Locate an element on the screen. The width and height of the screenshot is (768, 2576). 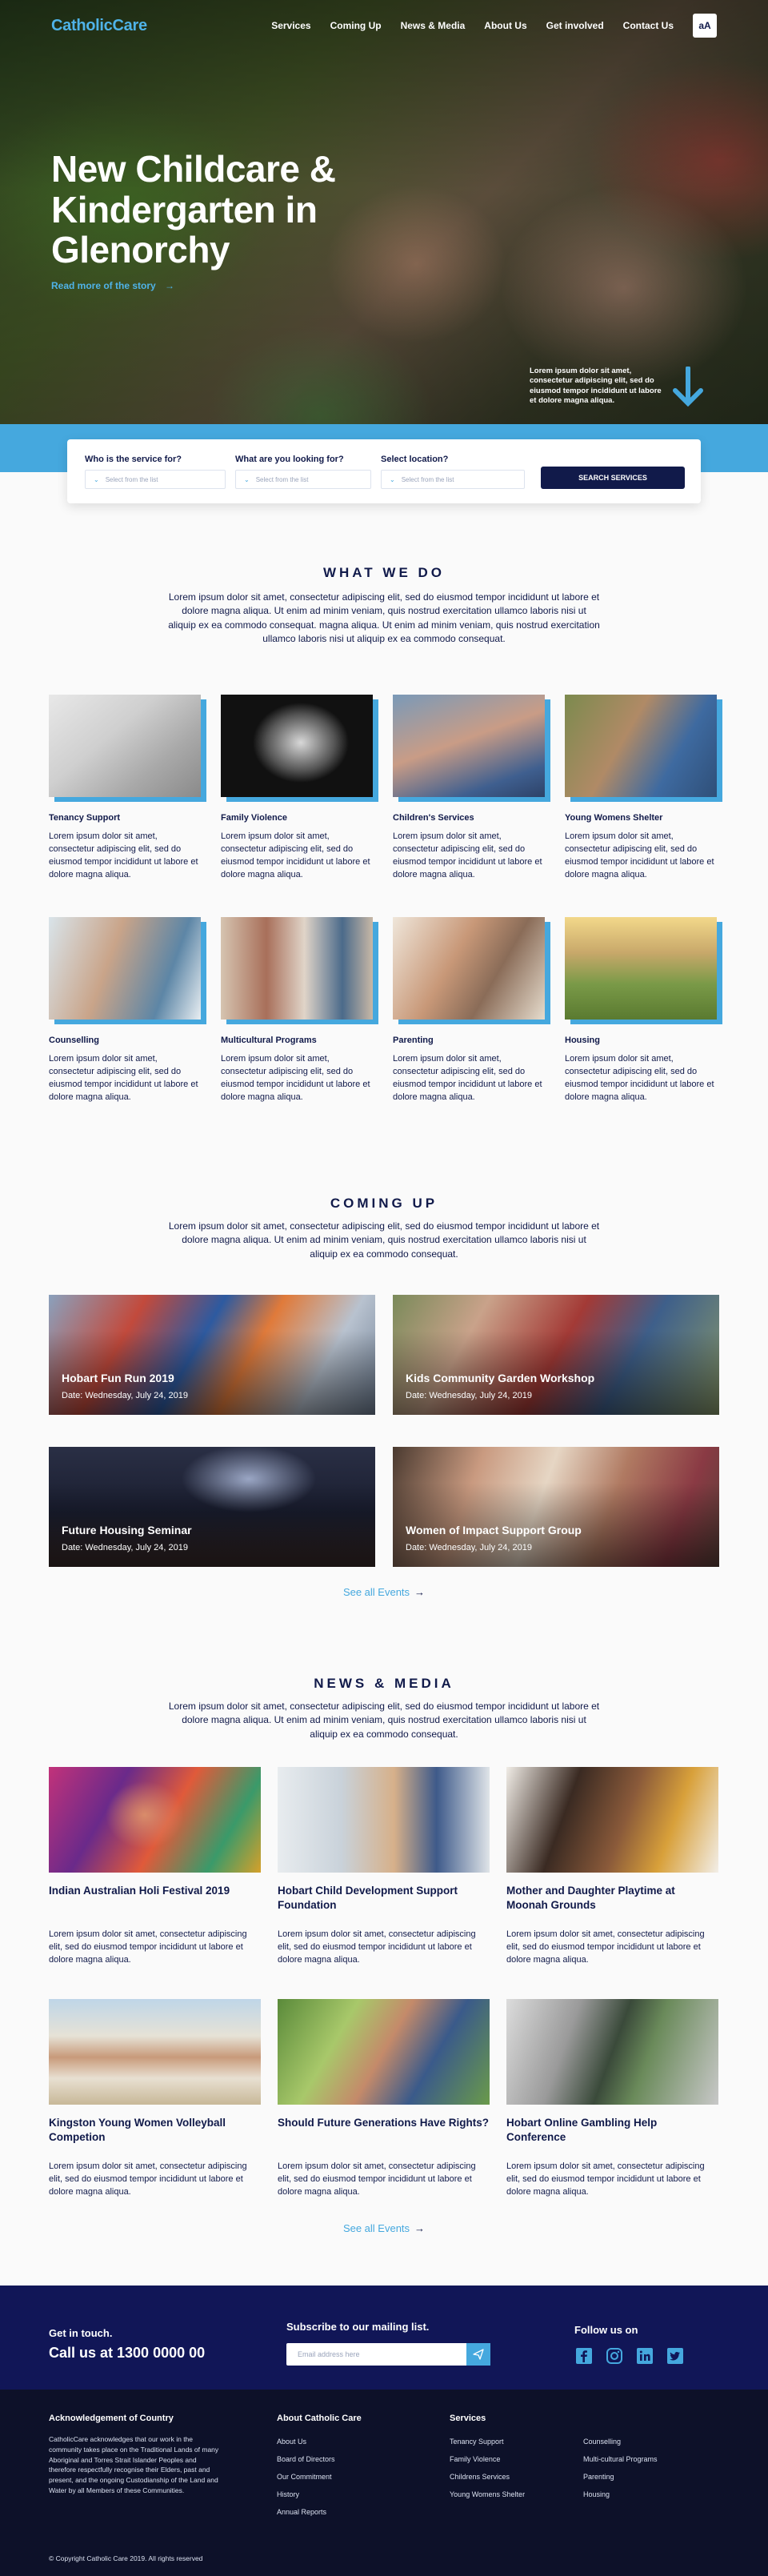
font-size-toggle-button: aA is located at coordinates (705, 26).